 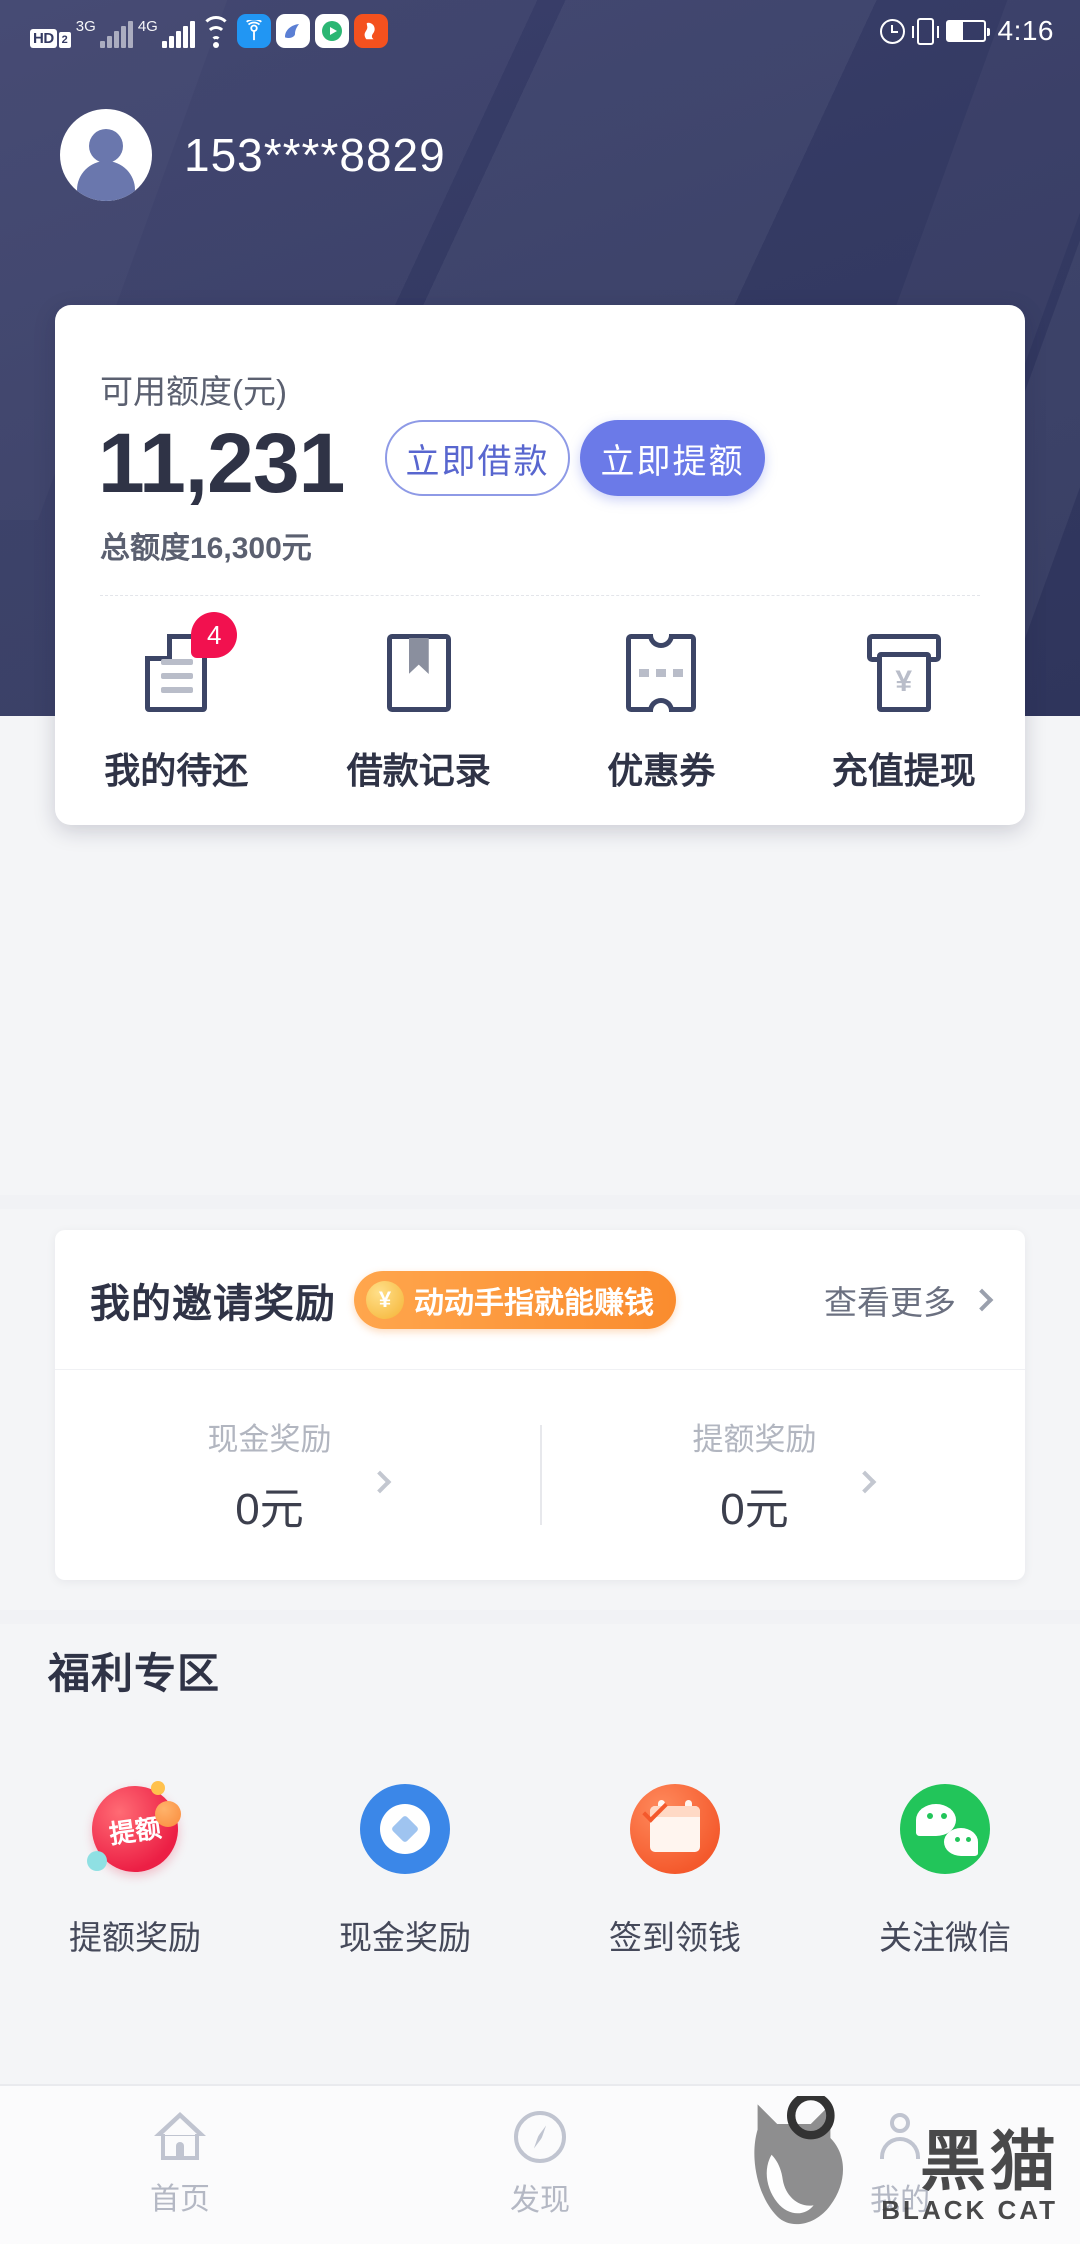 What do you see at coordinates (782, 1475) in the screenshot?
I see `invite-stat-raise-reward: 提额奖励 0元` at bounding box center [782, 1475].